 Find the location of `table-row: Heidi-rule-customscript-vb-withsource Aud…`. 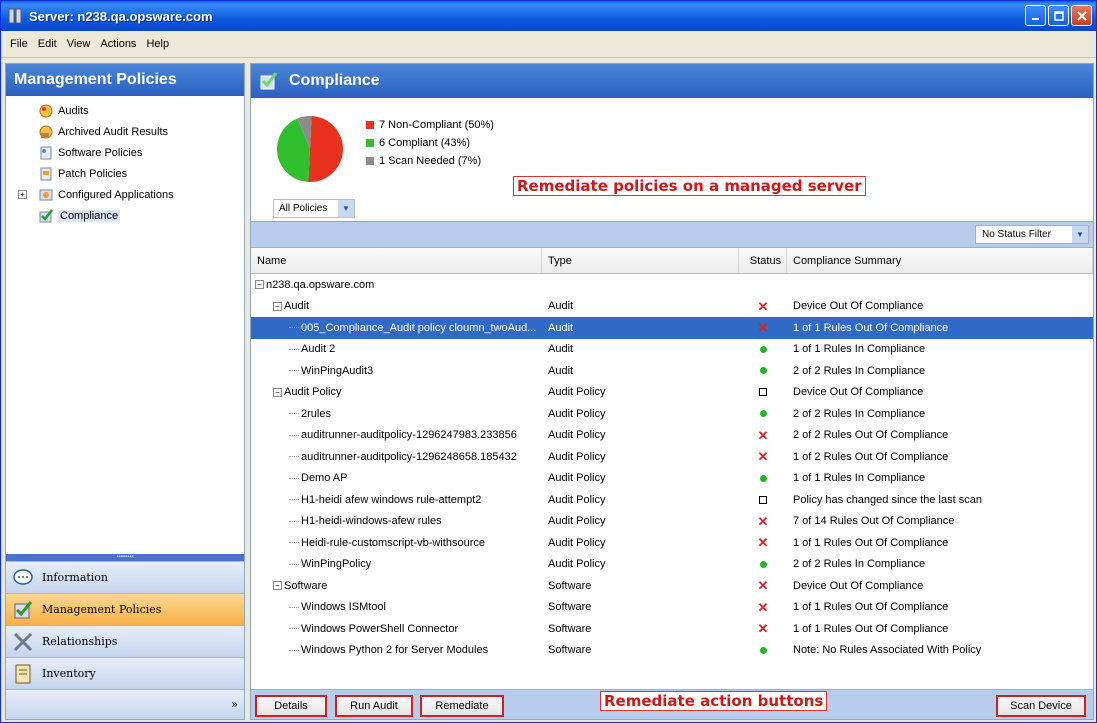

table-row: Heidi-rule-customscript-vb-withsource Aud… is located at coordinates (672, 543).